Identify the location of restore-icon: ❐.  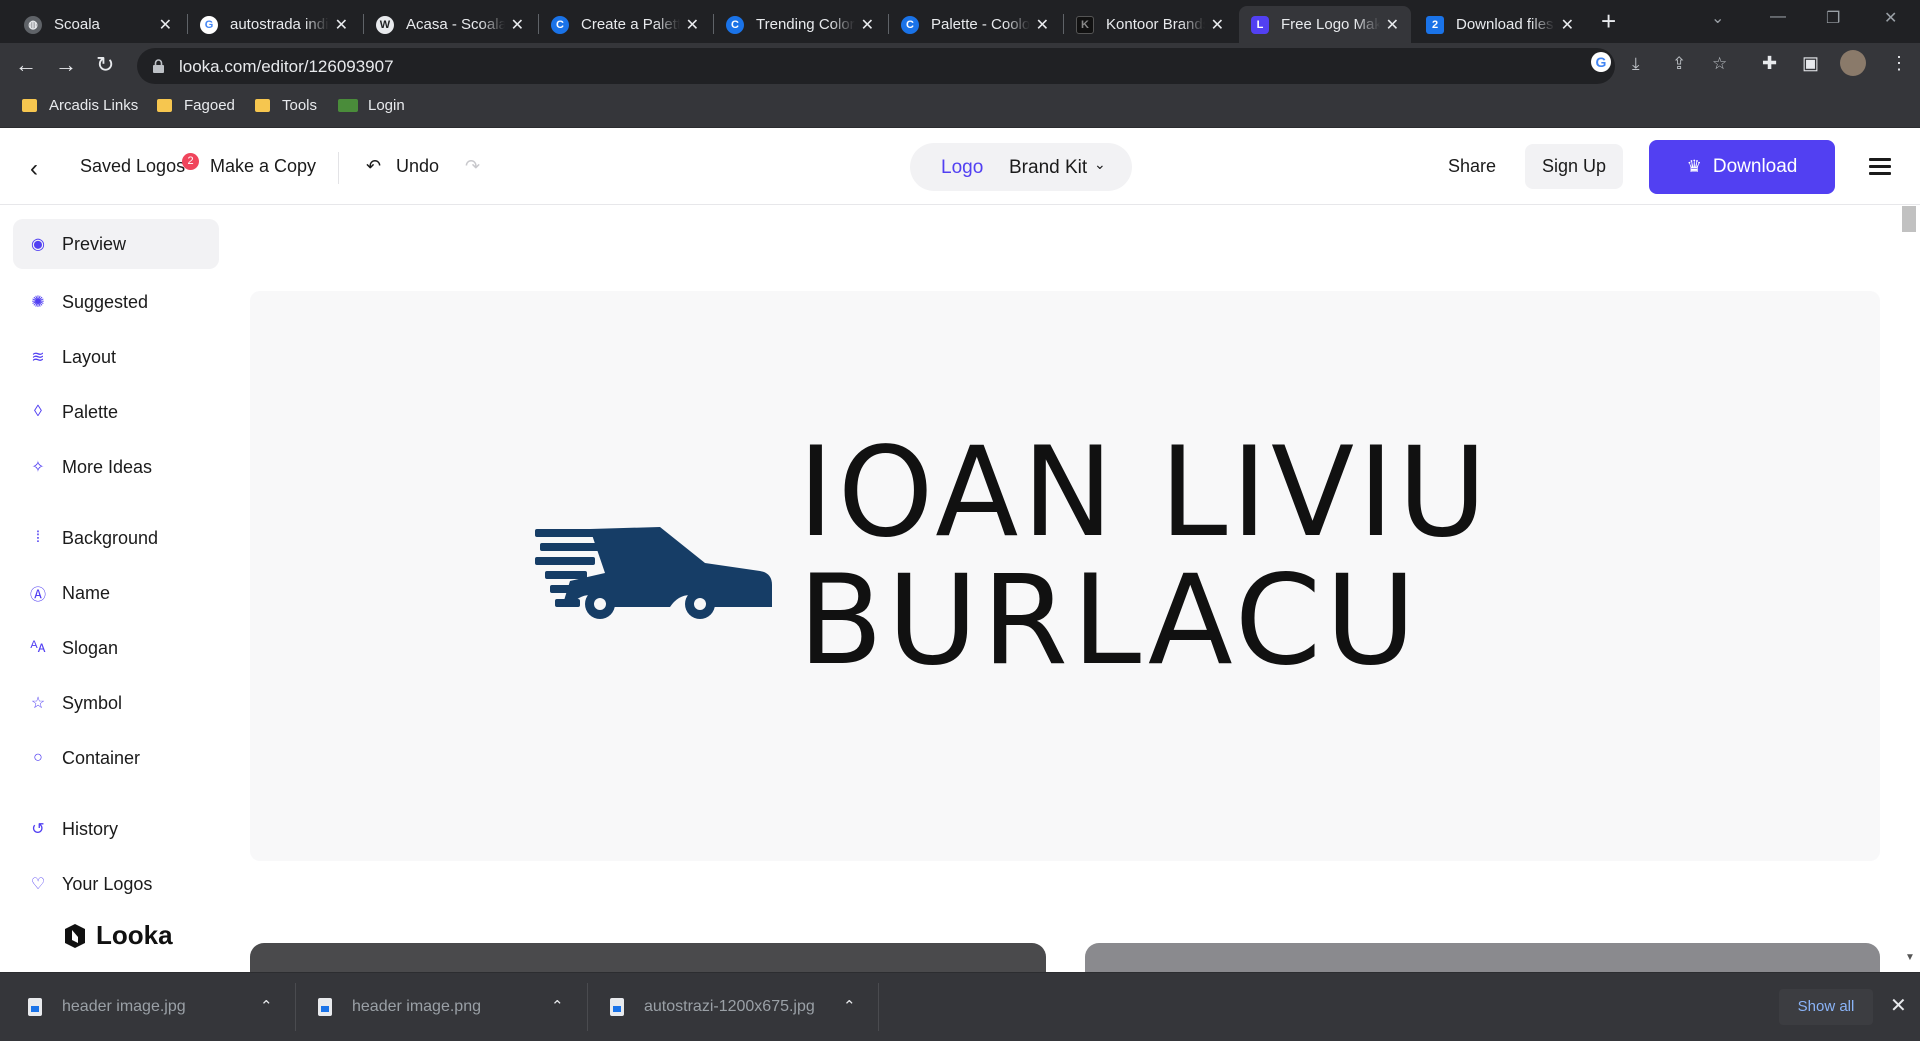
(1833, 18).